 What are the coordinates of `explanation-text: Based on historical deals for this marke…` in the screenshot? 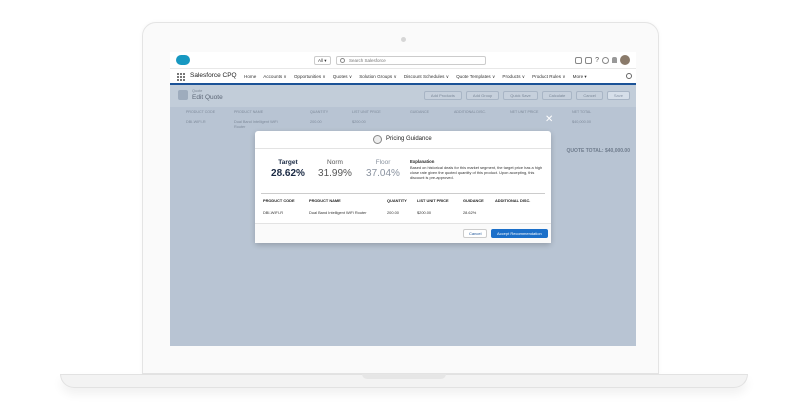 It's located at (476, 173).